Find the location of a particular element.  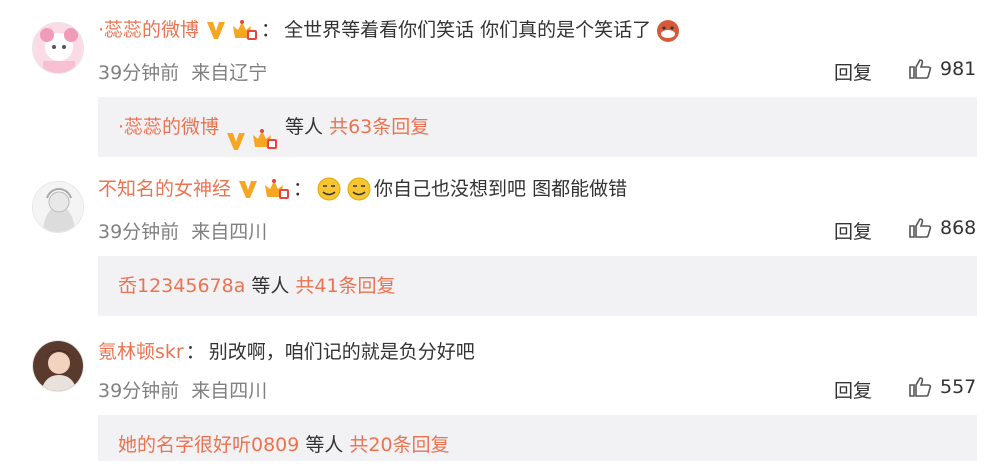

like-button: 868 is located at coordinates (942, 228).